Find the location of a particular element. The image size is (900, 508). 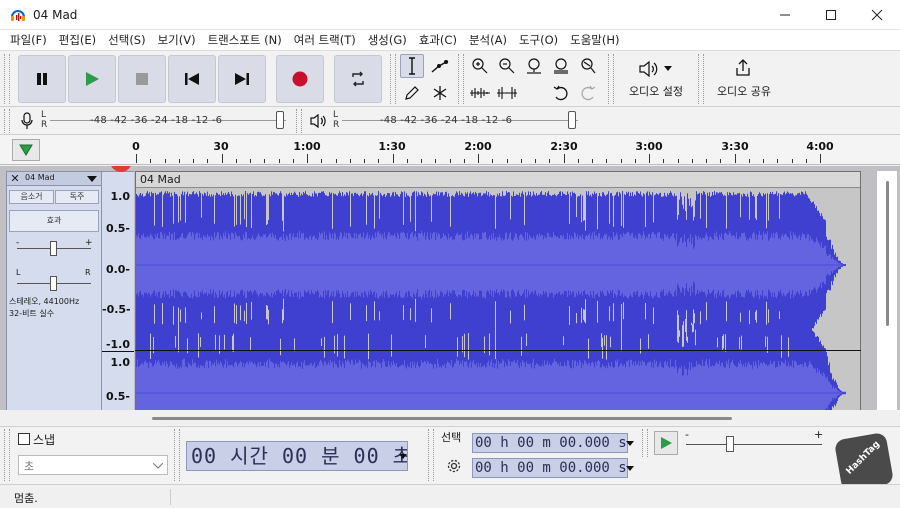

snap-unit-select: 초 is located at coordinates (93, 465).